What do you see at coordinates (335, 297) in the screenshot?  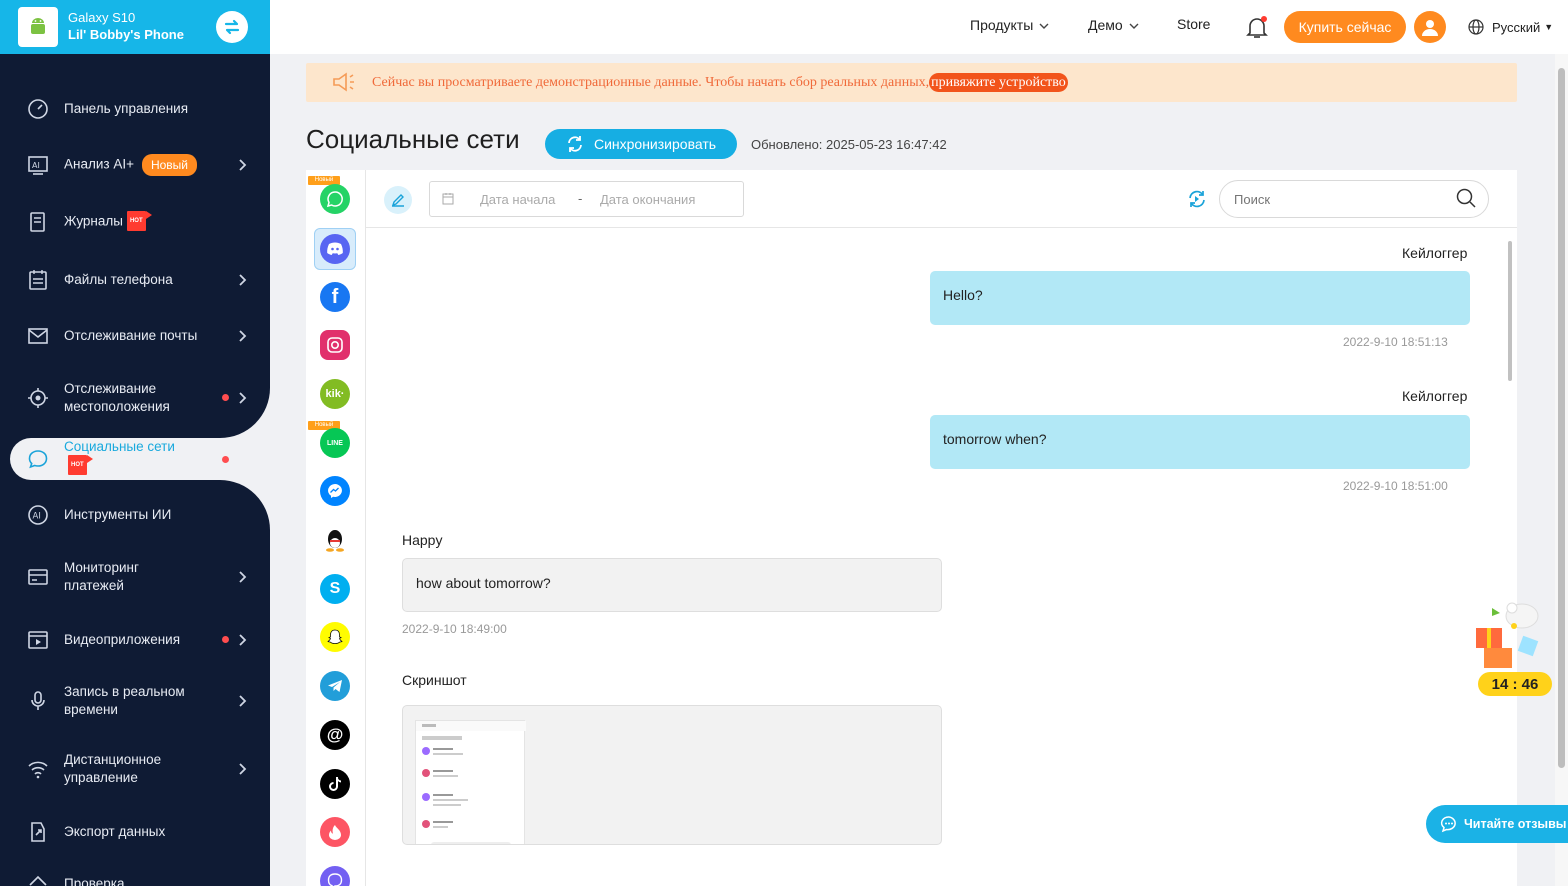 I see `facebook-icon: f` at bounding box center [335, 297].